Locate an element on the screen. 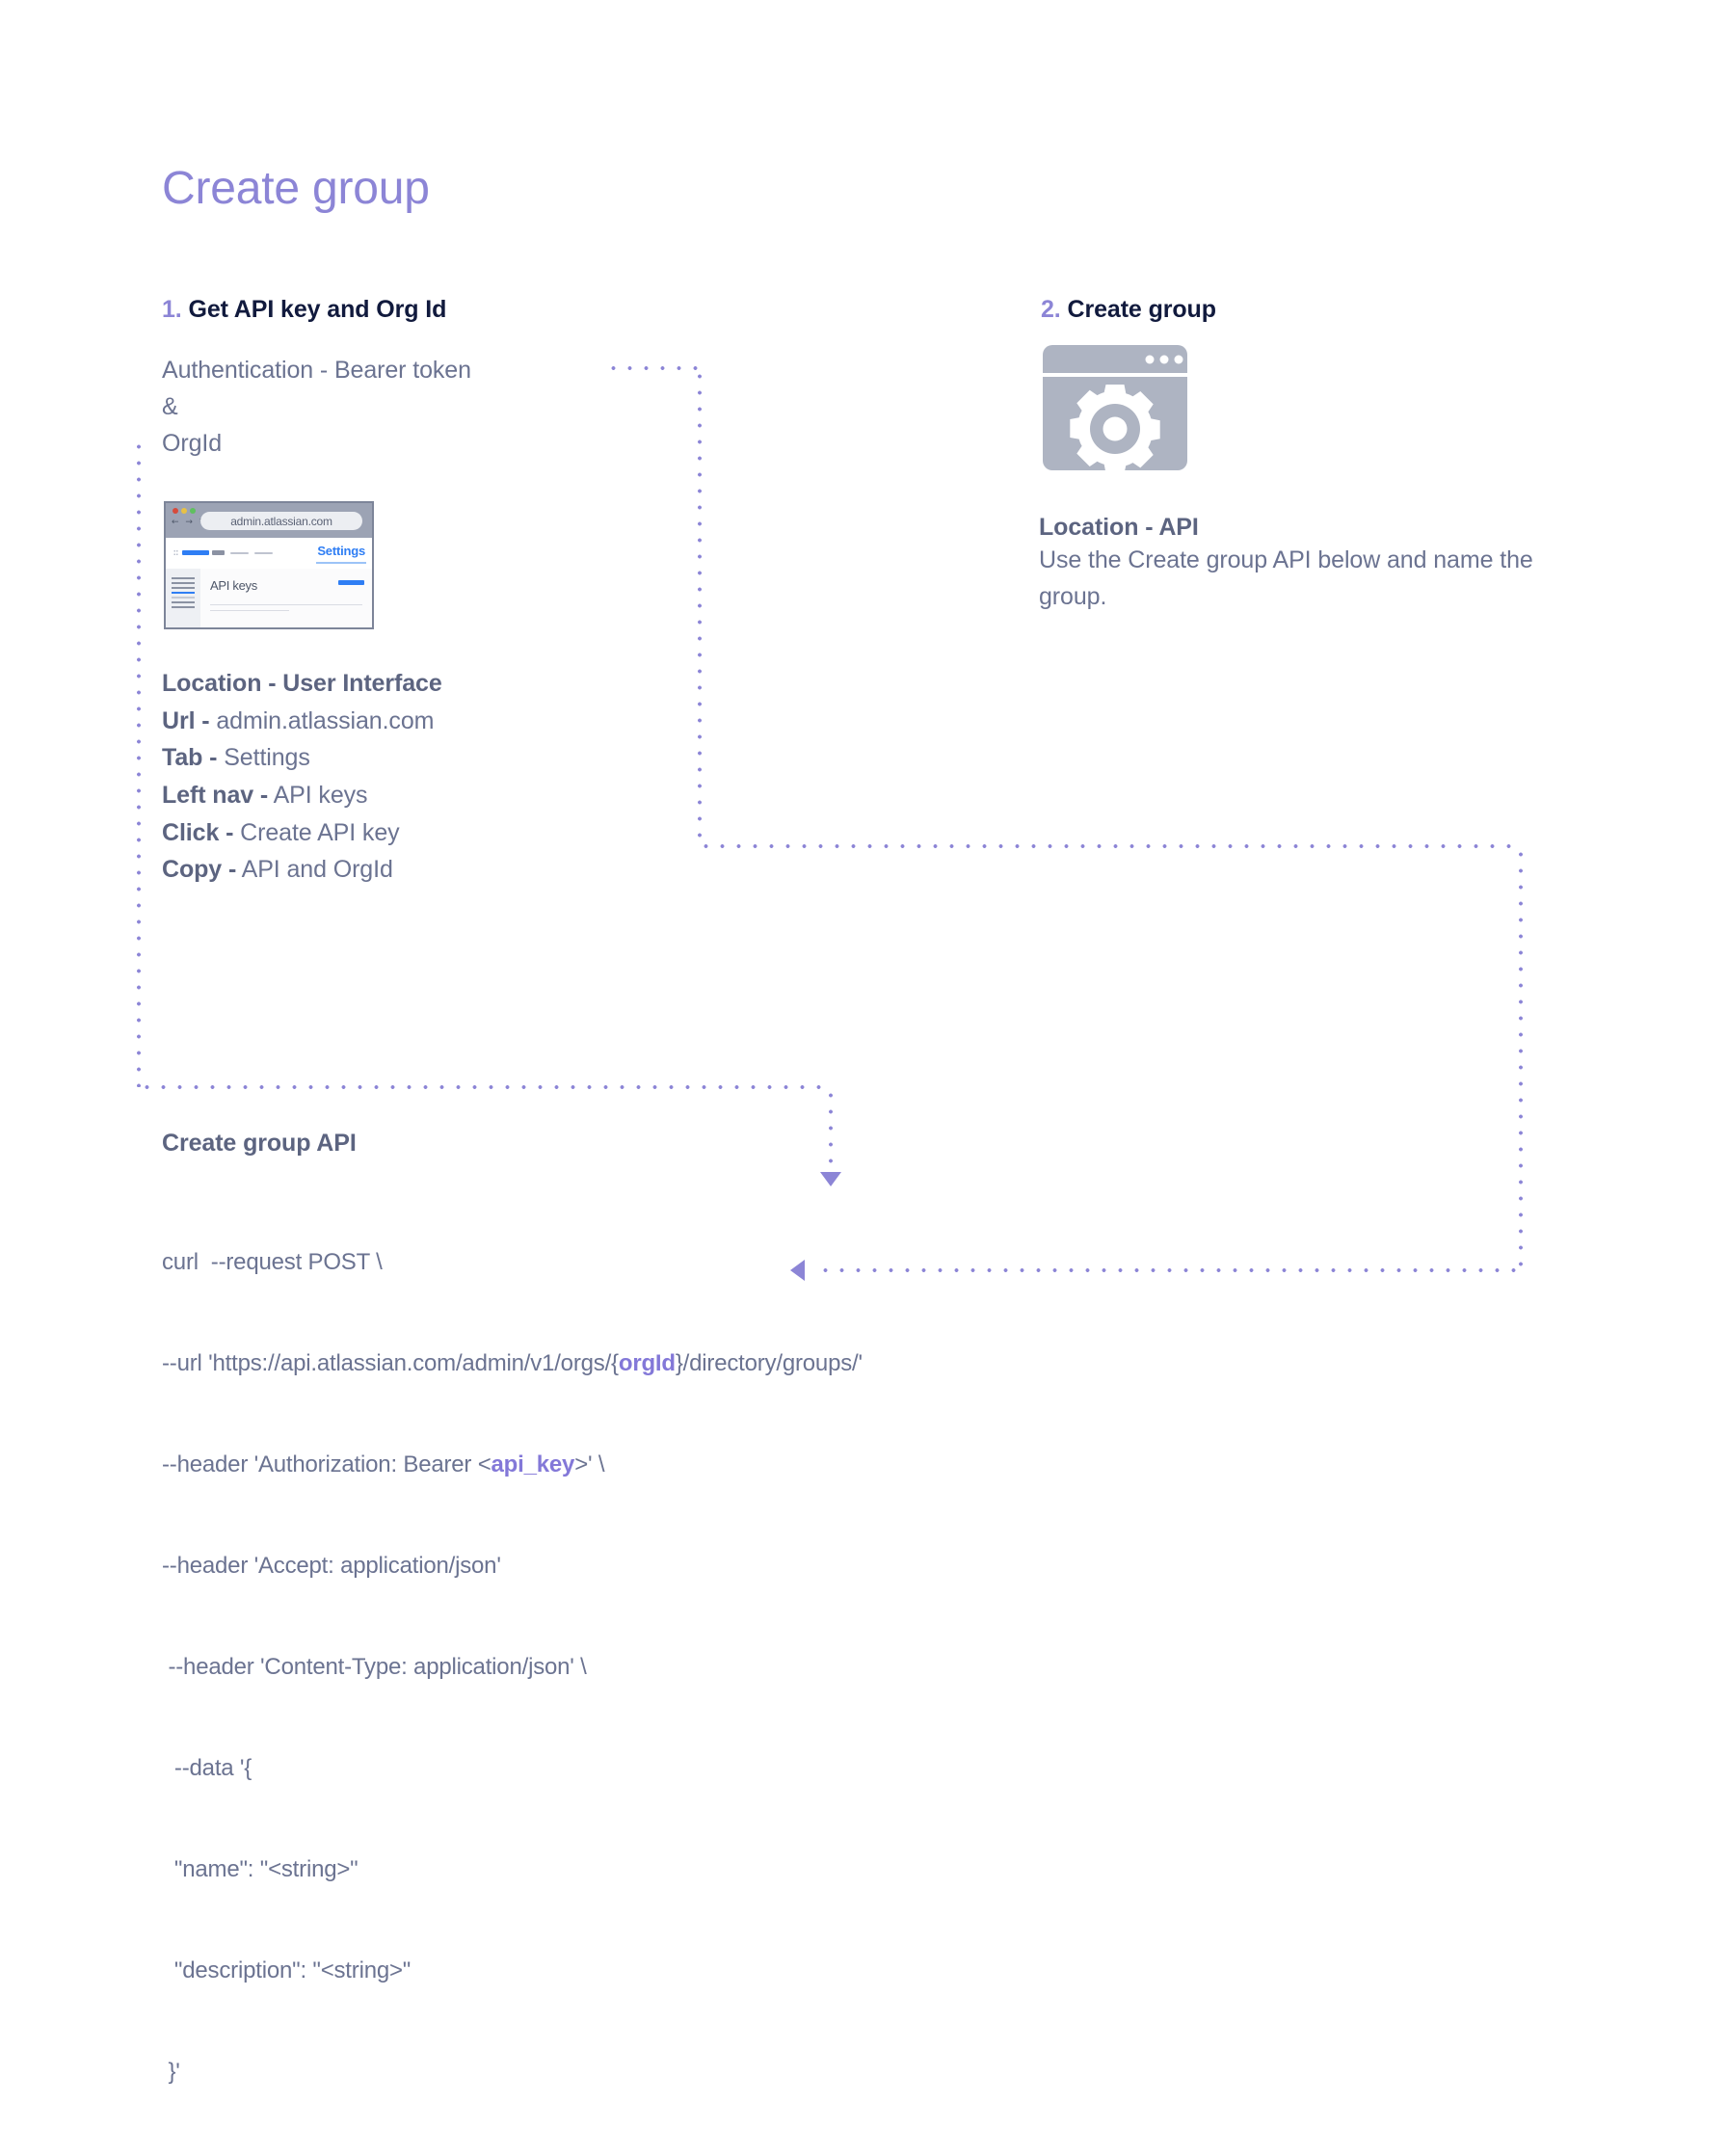 This screenshot has height=2156, width=1727. create-api-key-button is located at coordinates (351, 582).